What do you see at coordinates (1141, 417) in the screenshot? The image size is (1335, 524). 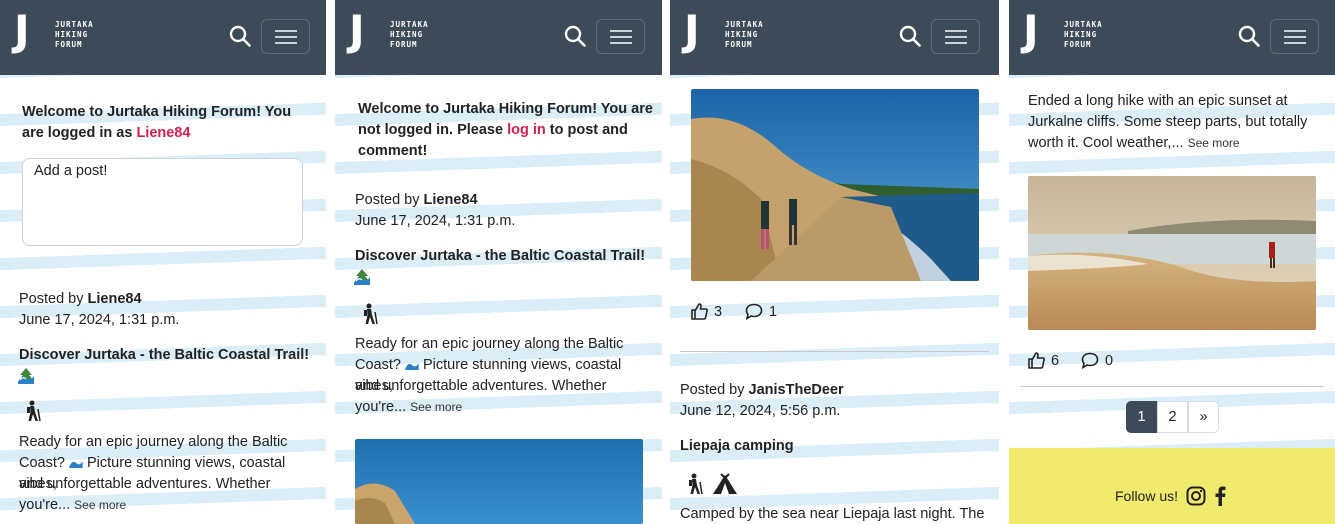 I see `page-1-button: 1` at bounding box center [1141, 417].